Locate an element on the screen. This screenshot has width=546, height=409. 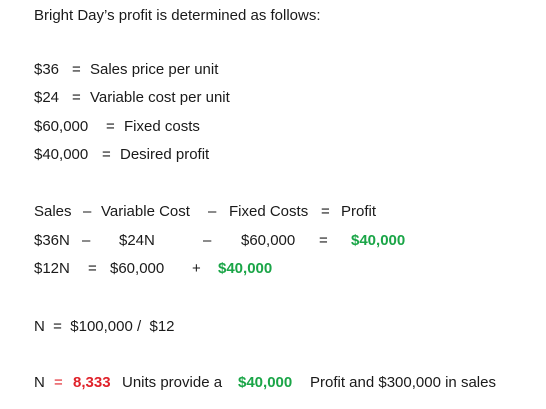
equation-row-3: N = $100,000 / $12 is located at coordinates (104, 326).